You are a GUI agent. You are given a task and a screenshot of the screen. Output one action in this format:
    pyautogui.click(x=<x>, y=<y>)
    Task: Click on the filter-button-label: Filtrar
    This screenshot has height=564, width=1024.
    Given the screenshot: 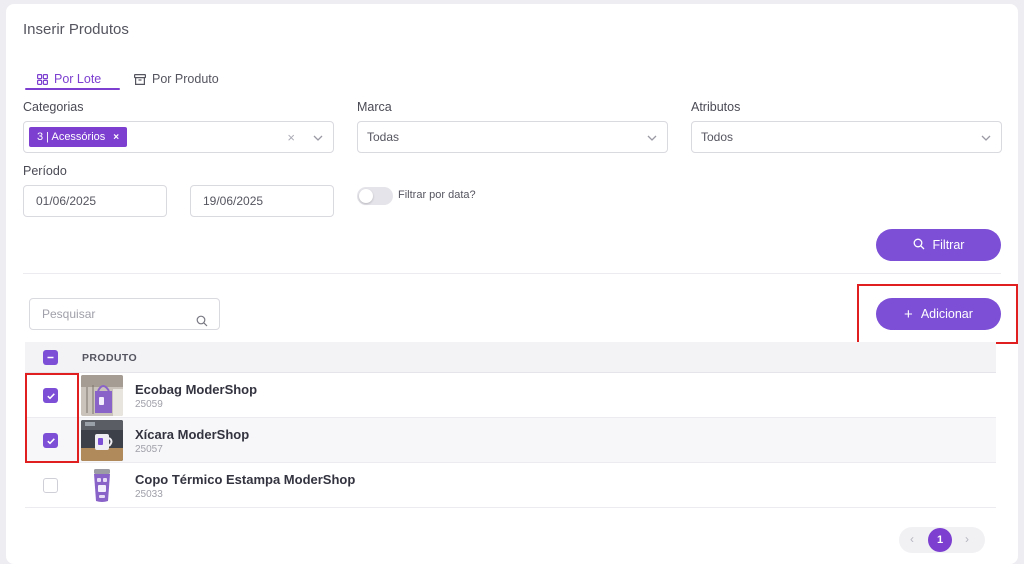 What is the action you would take?
    pyautogui.click(x=948, y=245)
    